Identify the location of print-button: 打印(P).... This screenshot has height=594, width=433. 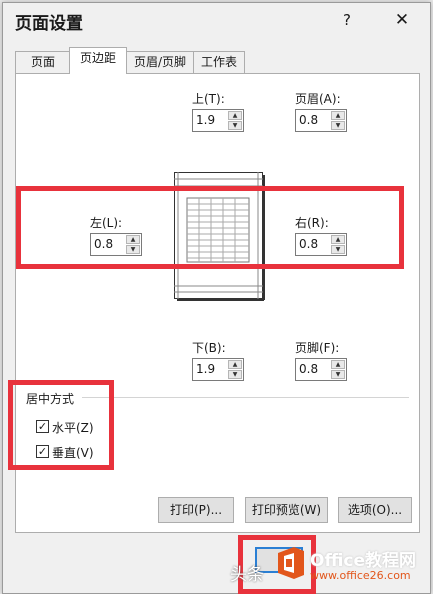
(196, 510).